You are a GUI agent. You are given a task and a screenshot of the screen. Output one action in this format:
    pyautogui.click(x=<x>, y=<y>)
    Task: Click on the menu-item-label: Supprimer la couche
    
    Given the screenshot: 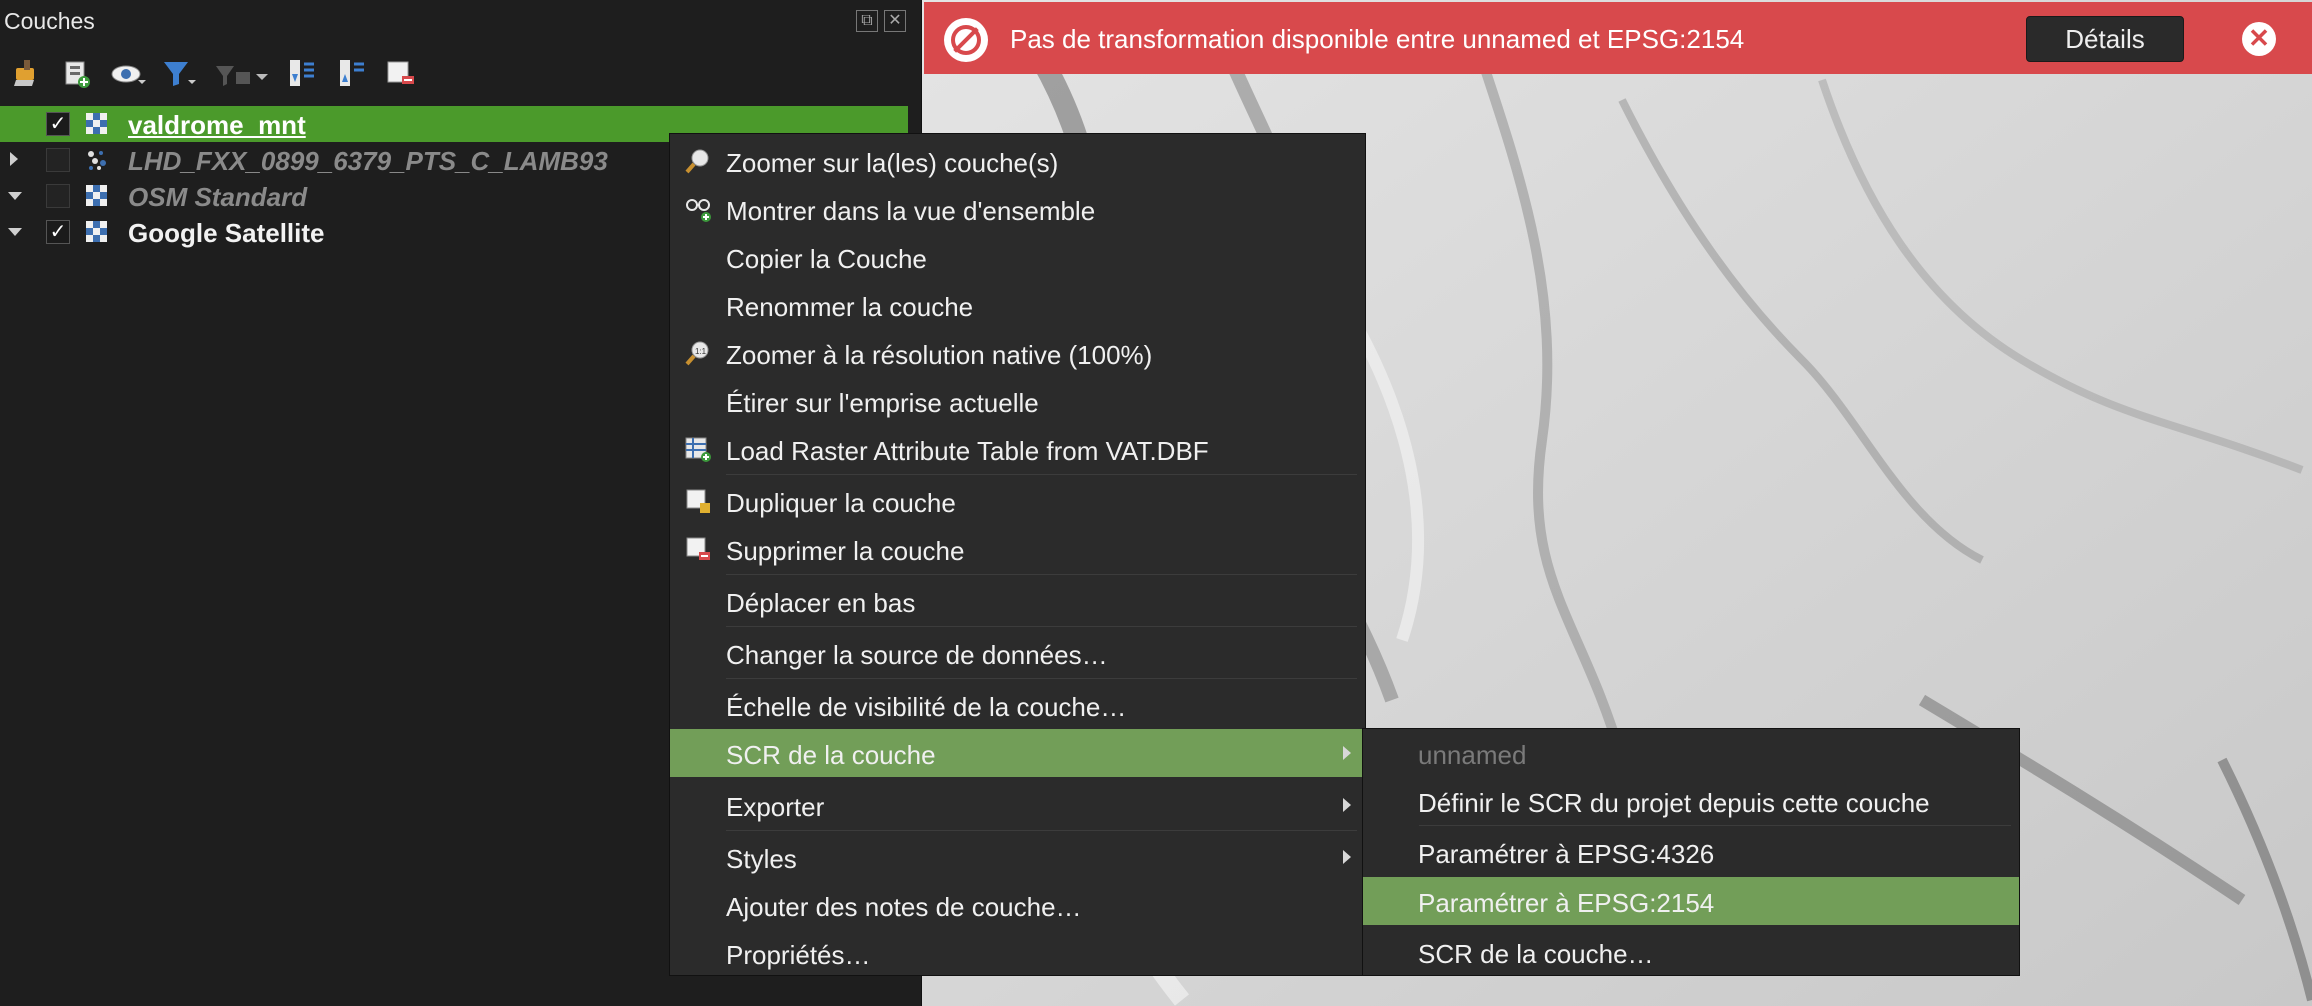 What is the action you would take?
    pyautogui.click(x=845, y=551)
    